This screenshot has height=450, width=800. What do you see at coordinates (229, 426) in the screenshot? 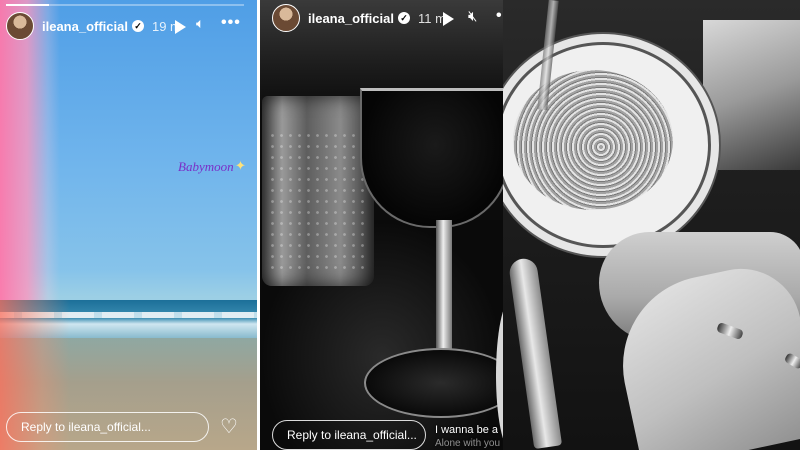
I see `heart-icon: ♡` at bounding box center [229, 426].